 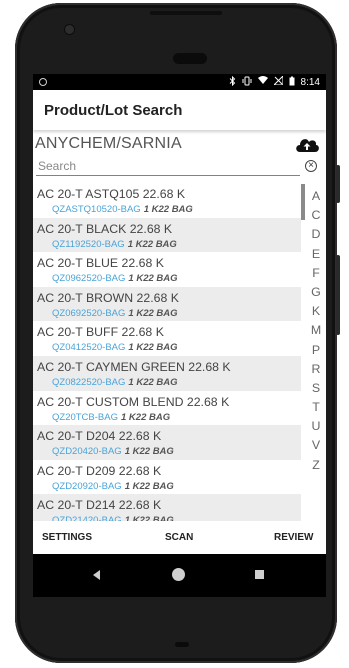 I want to click on home-icon, so click(x=178, y=574).